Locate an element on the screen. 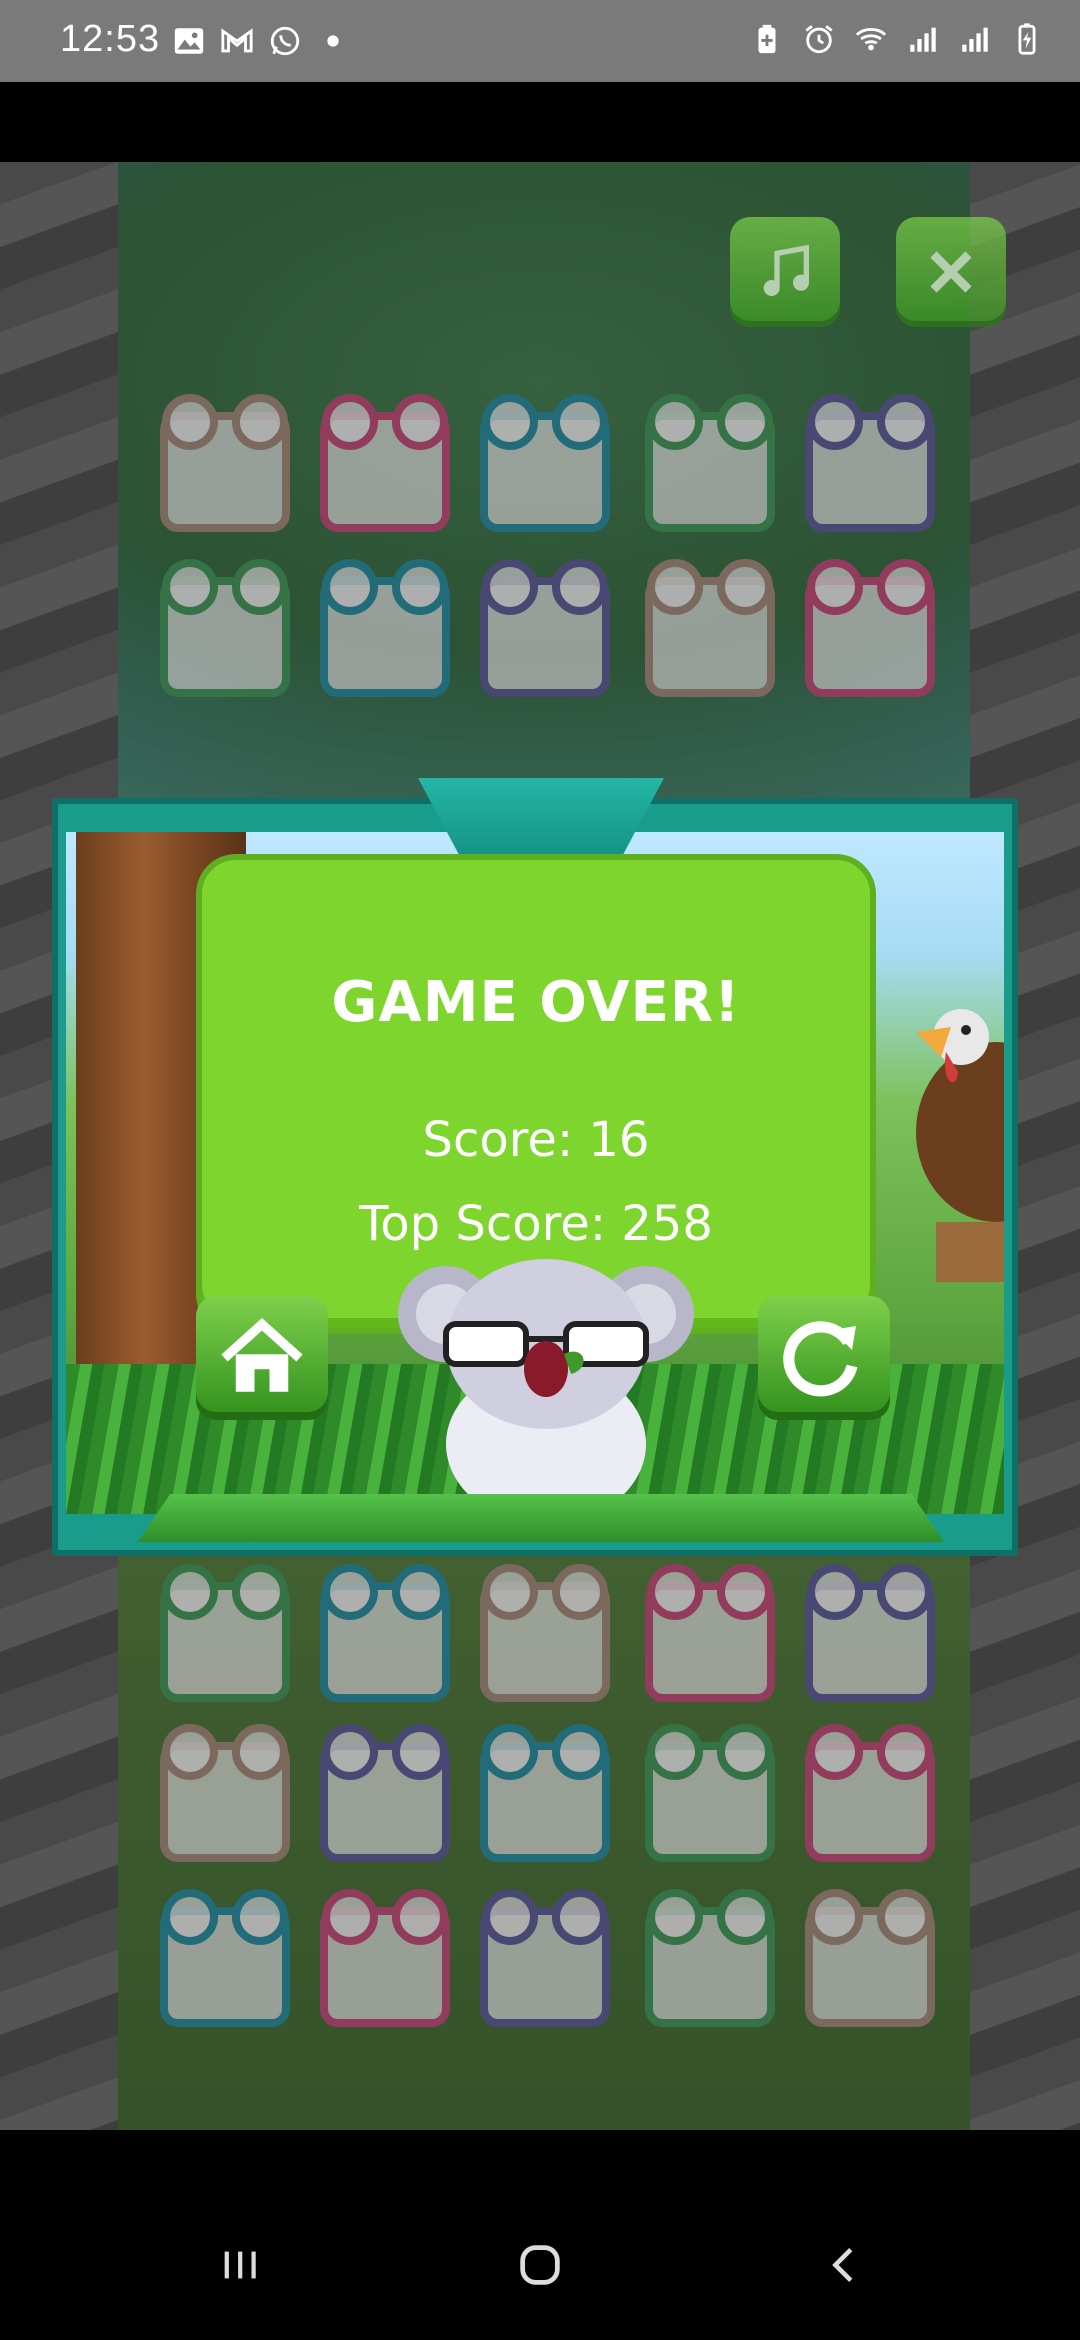 The height and width of the screenshot is (2340, 1080). music-note-icon is located at coordinates (786, 270).